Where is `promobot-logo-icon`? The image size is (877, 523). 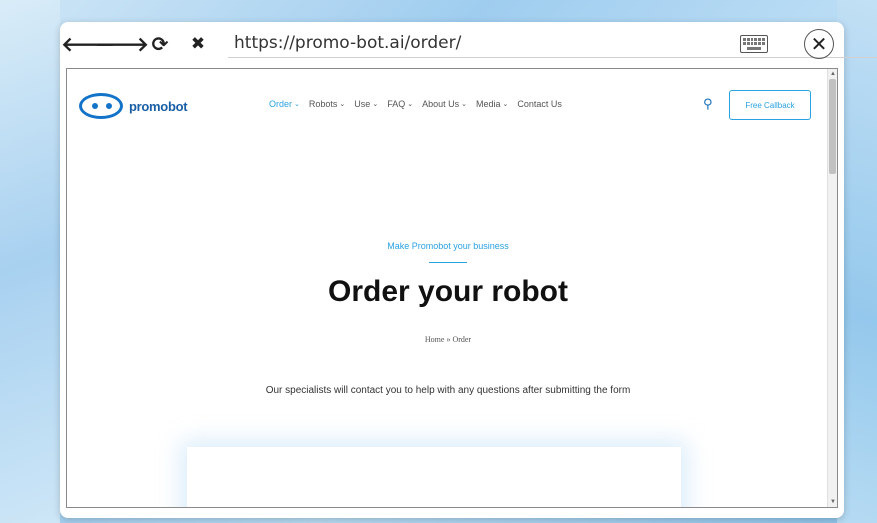 promobot-logo-icon is located at coordinates (101, 106).